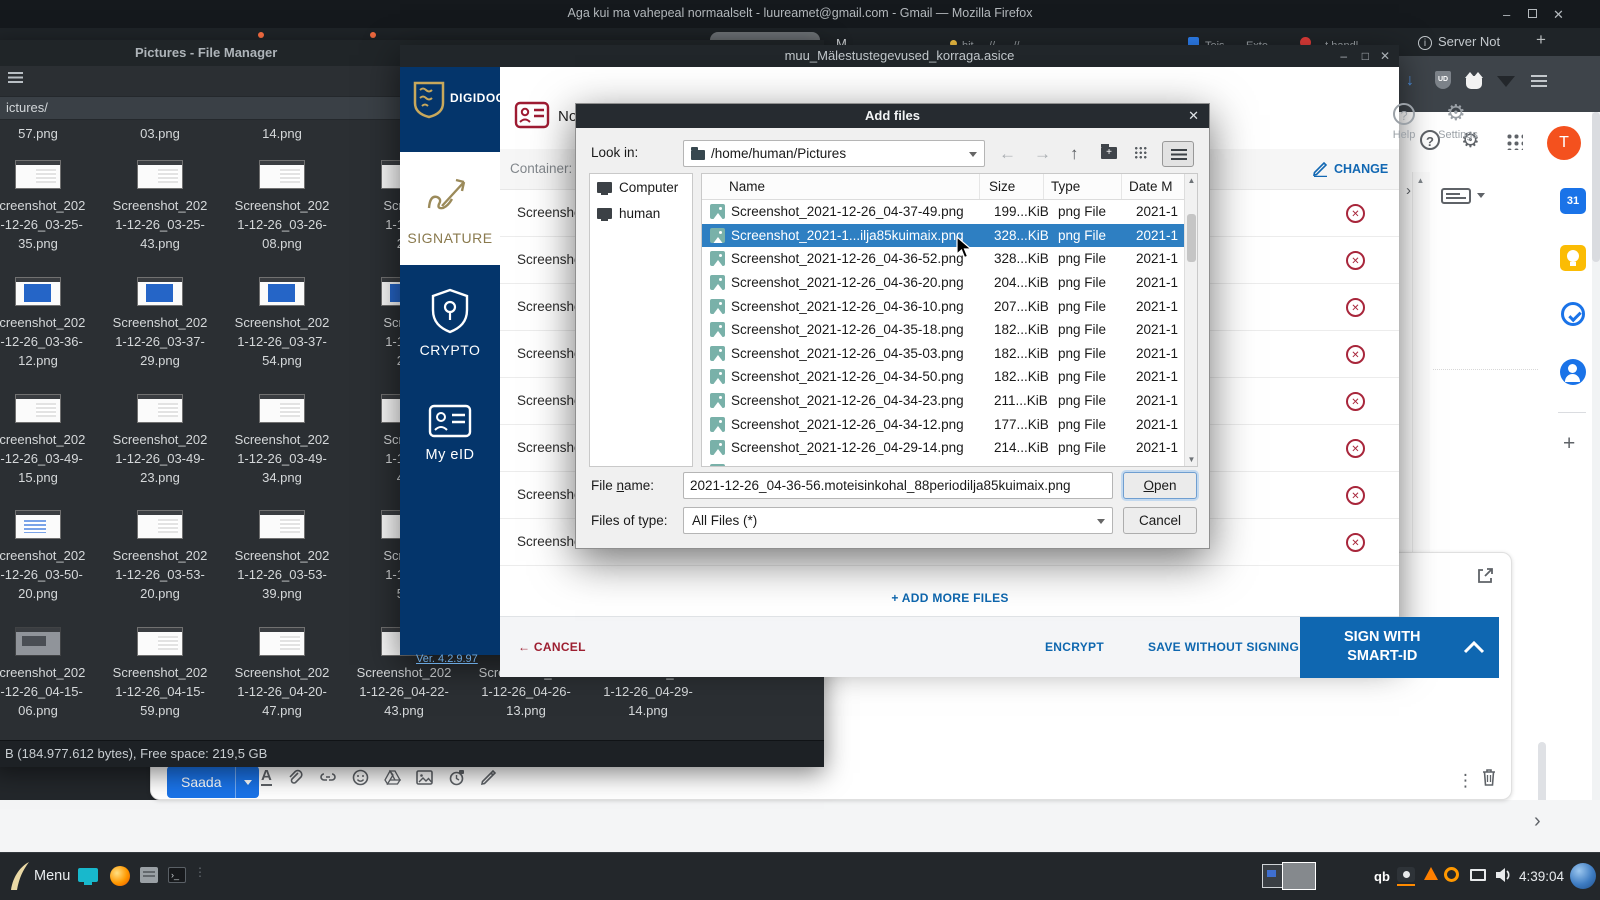 The height and width of the screenshot is (900, 1600). I want to click on emoji-icon, so click(360, 777).